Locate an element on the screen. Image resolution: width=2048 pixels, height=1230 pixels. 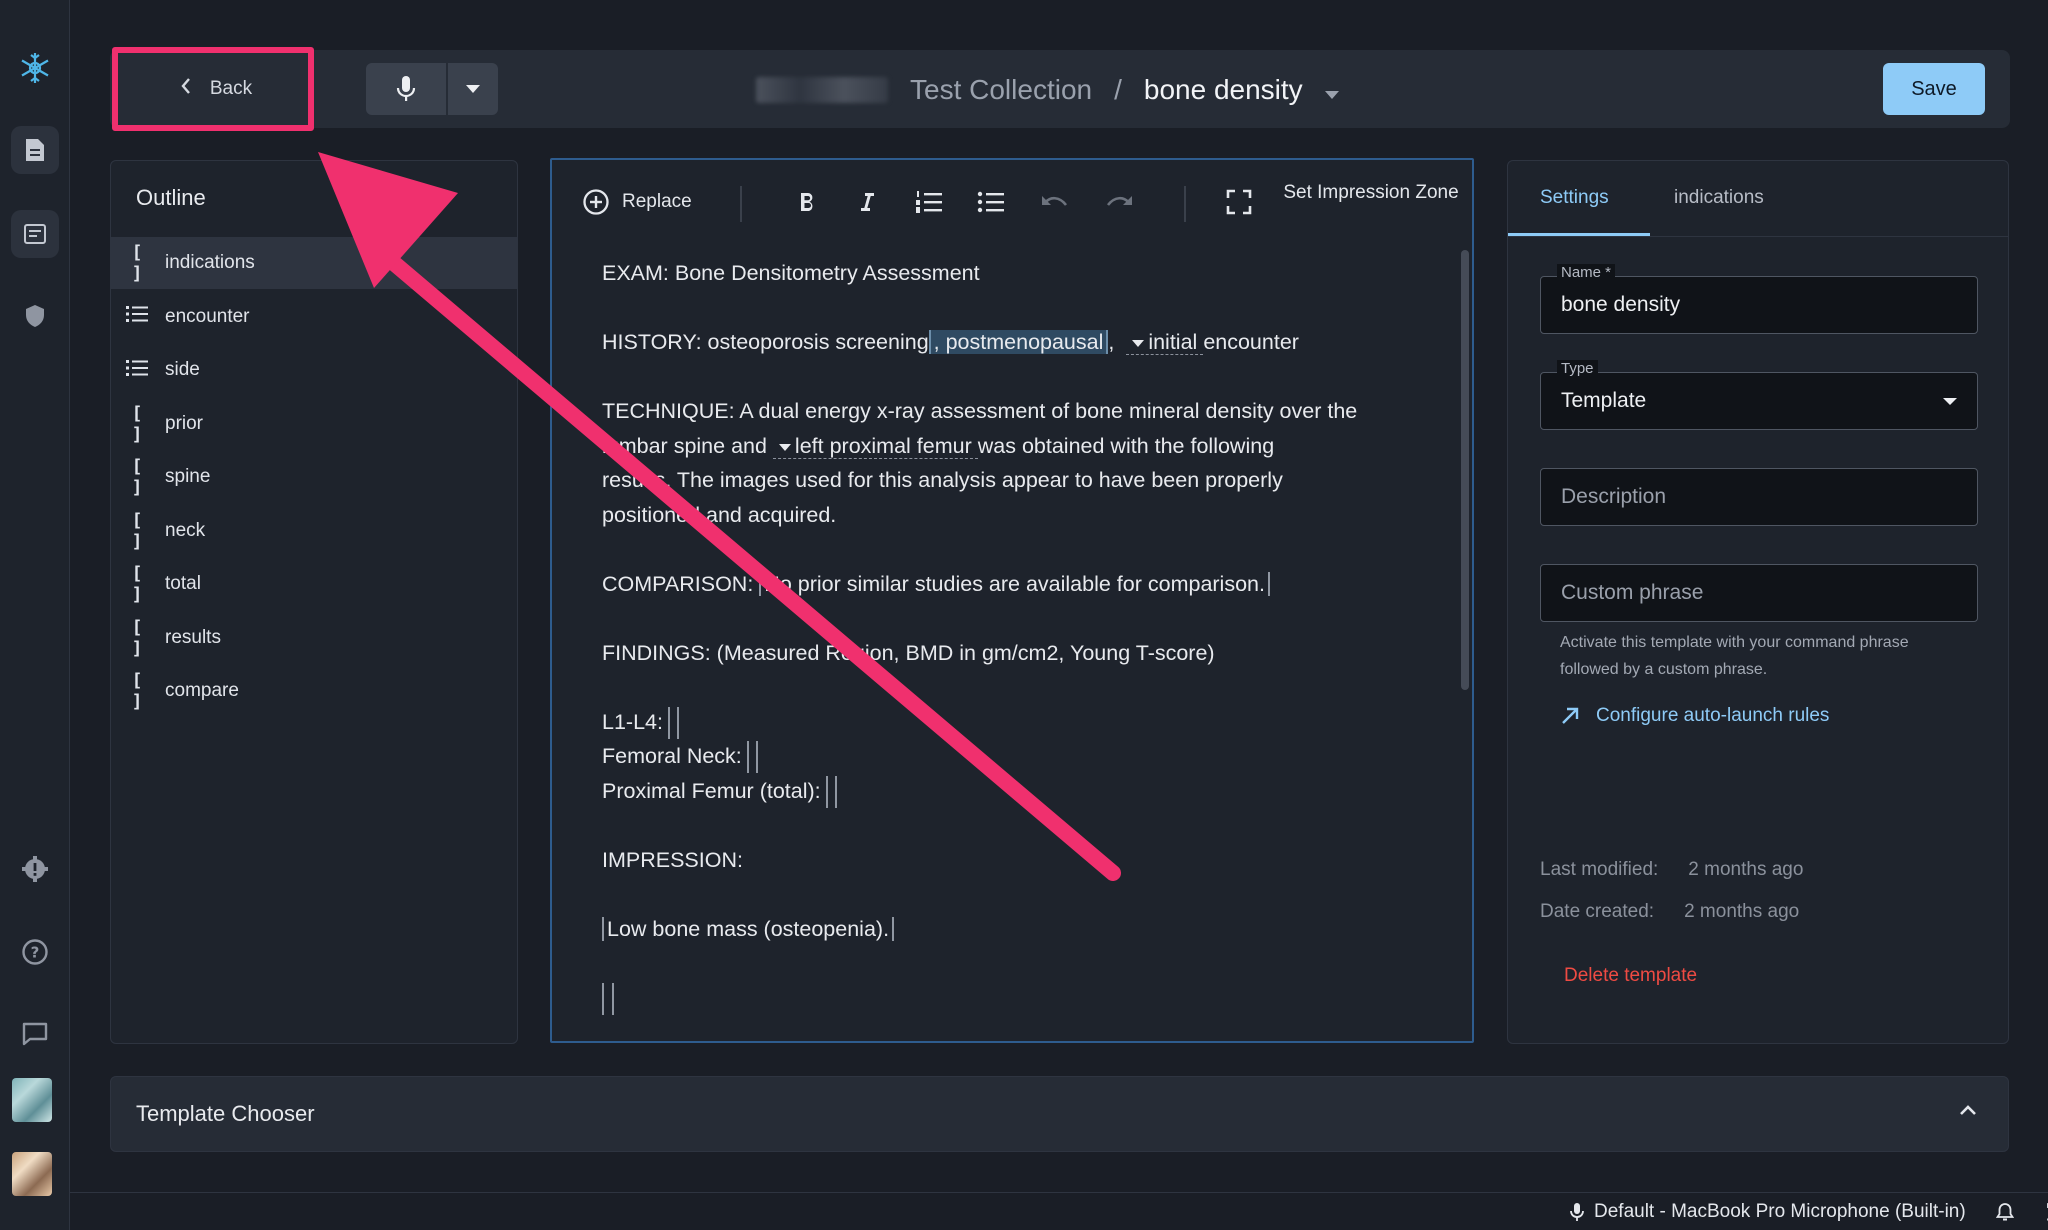
replace-label: Replace is located at coordinates (657, 201).